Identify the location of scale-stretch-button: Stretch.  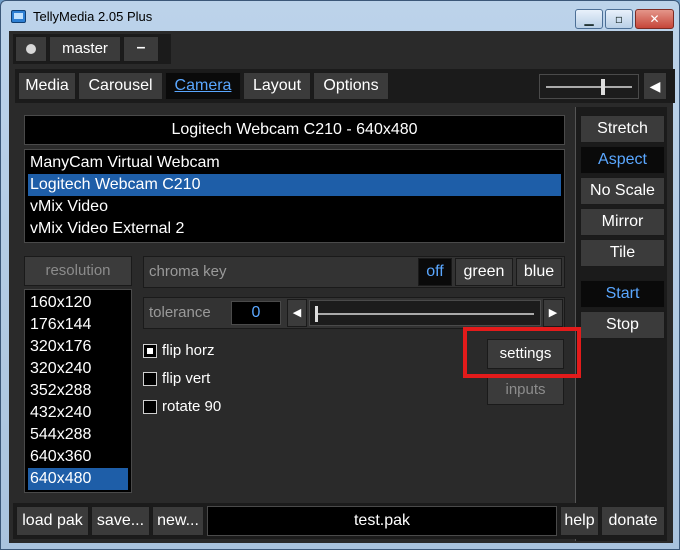
(622, 129).